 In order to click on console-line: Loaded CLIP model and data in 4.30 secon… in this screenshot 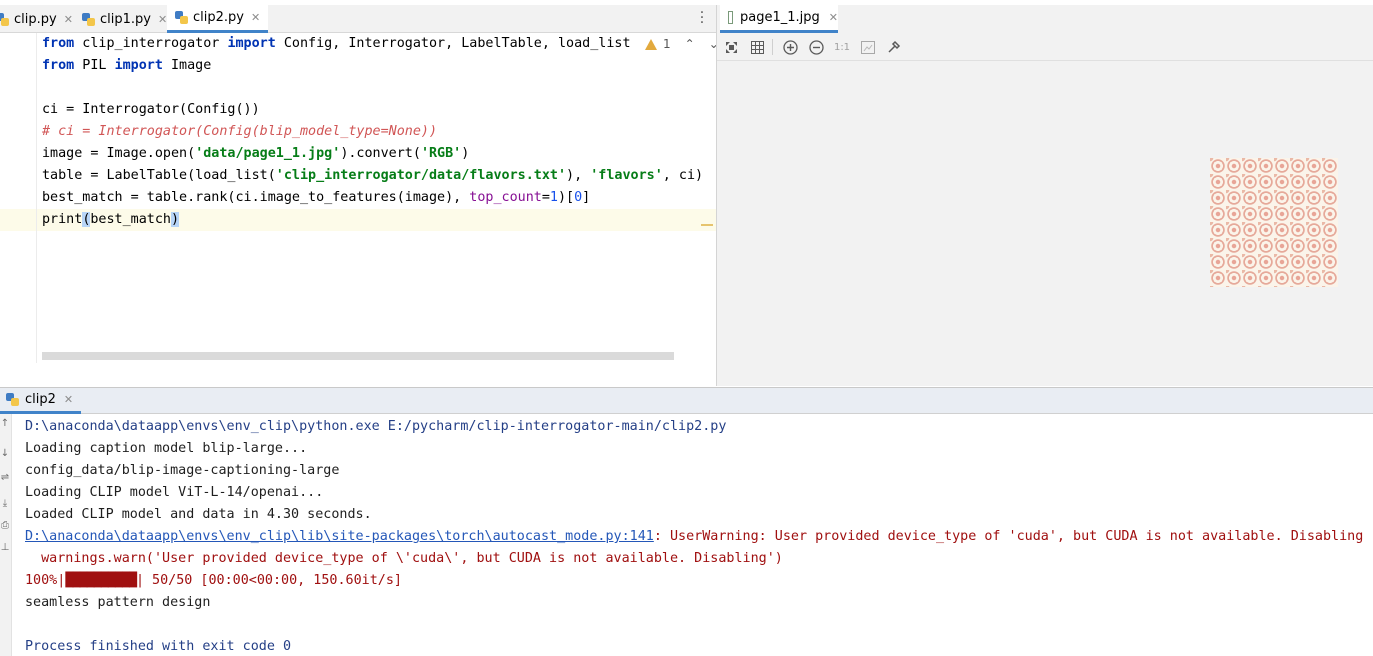, I will do `click(198, 515)`.